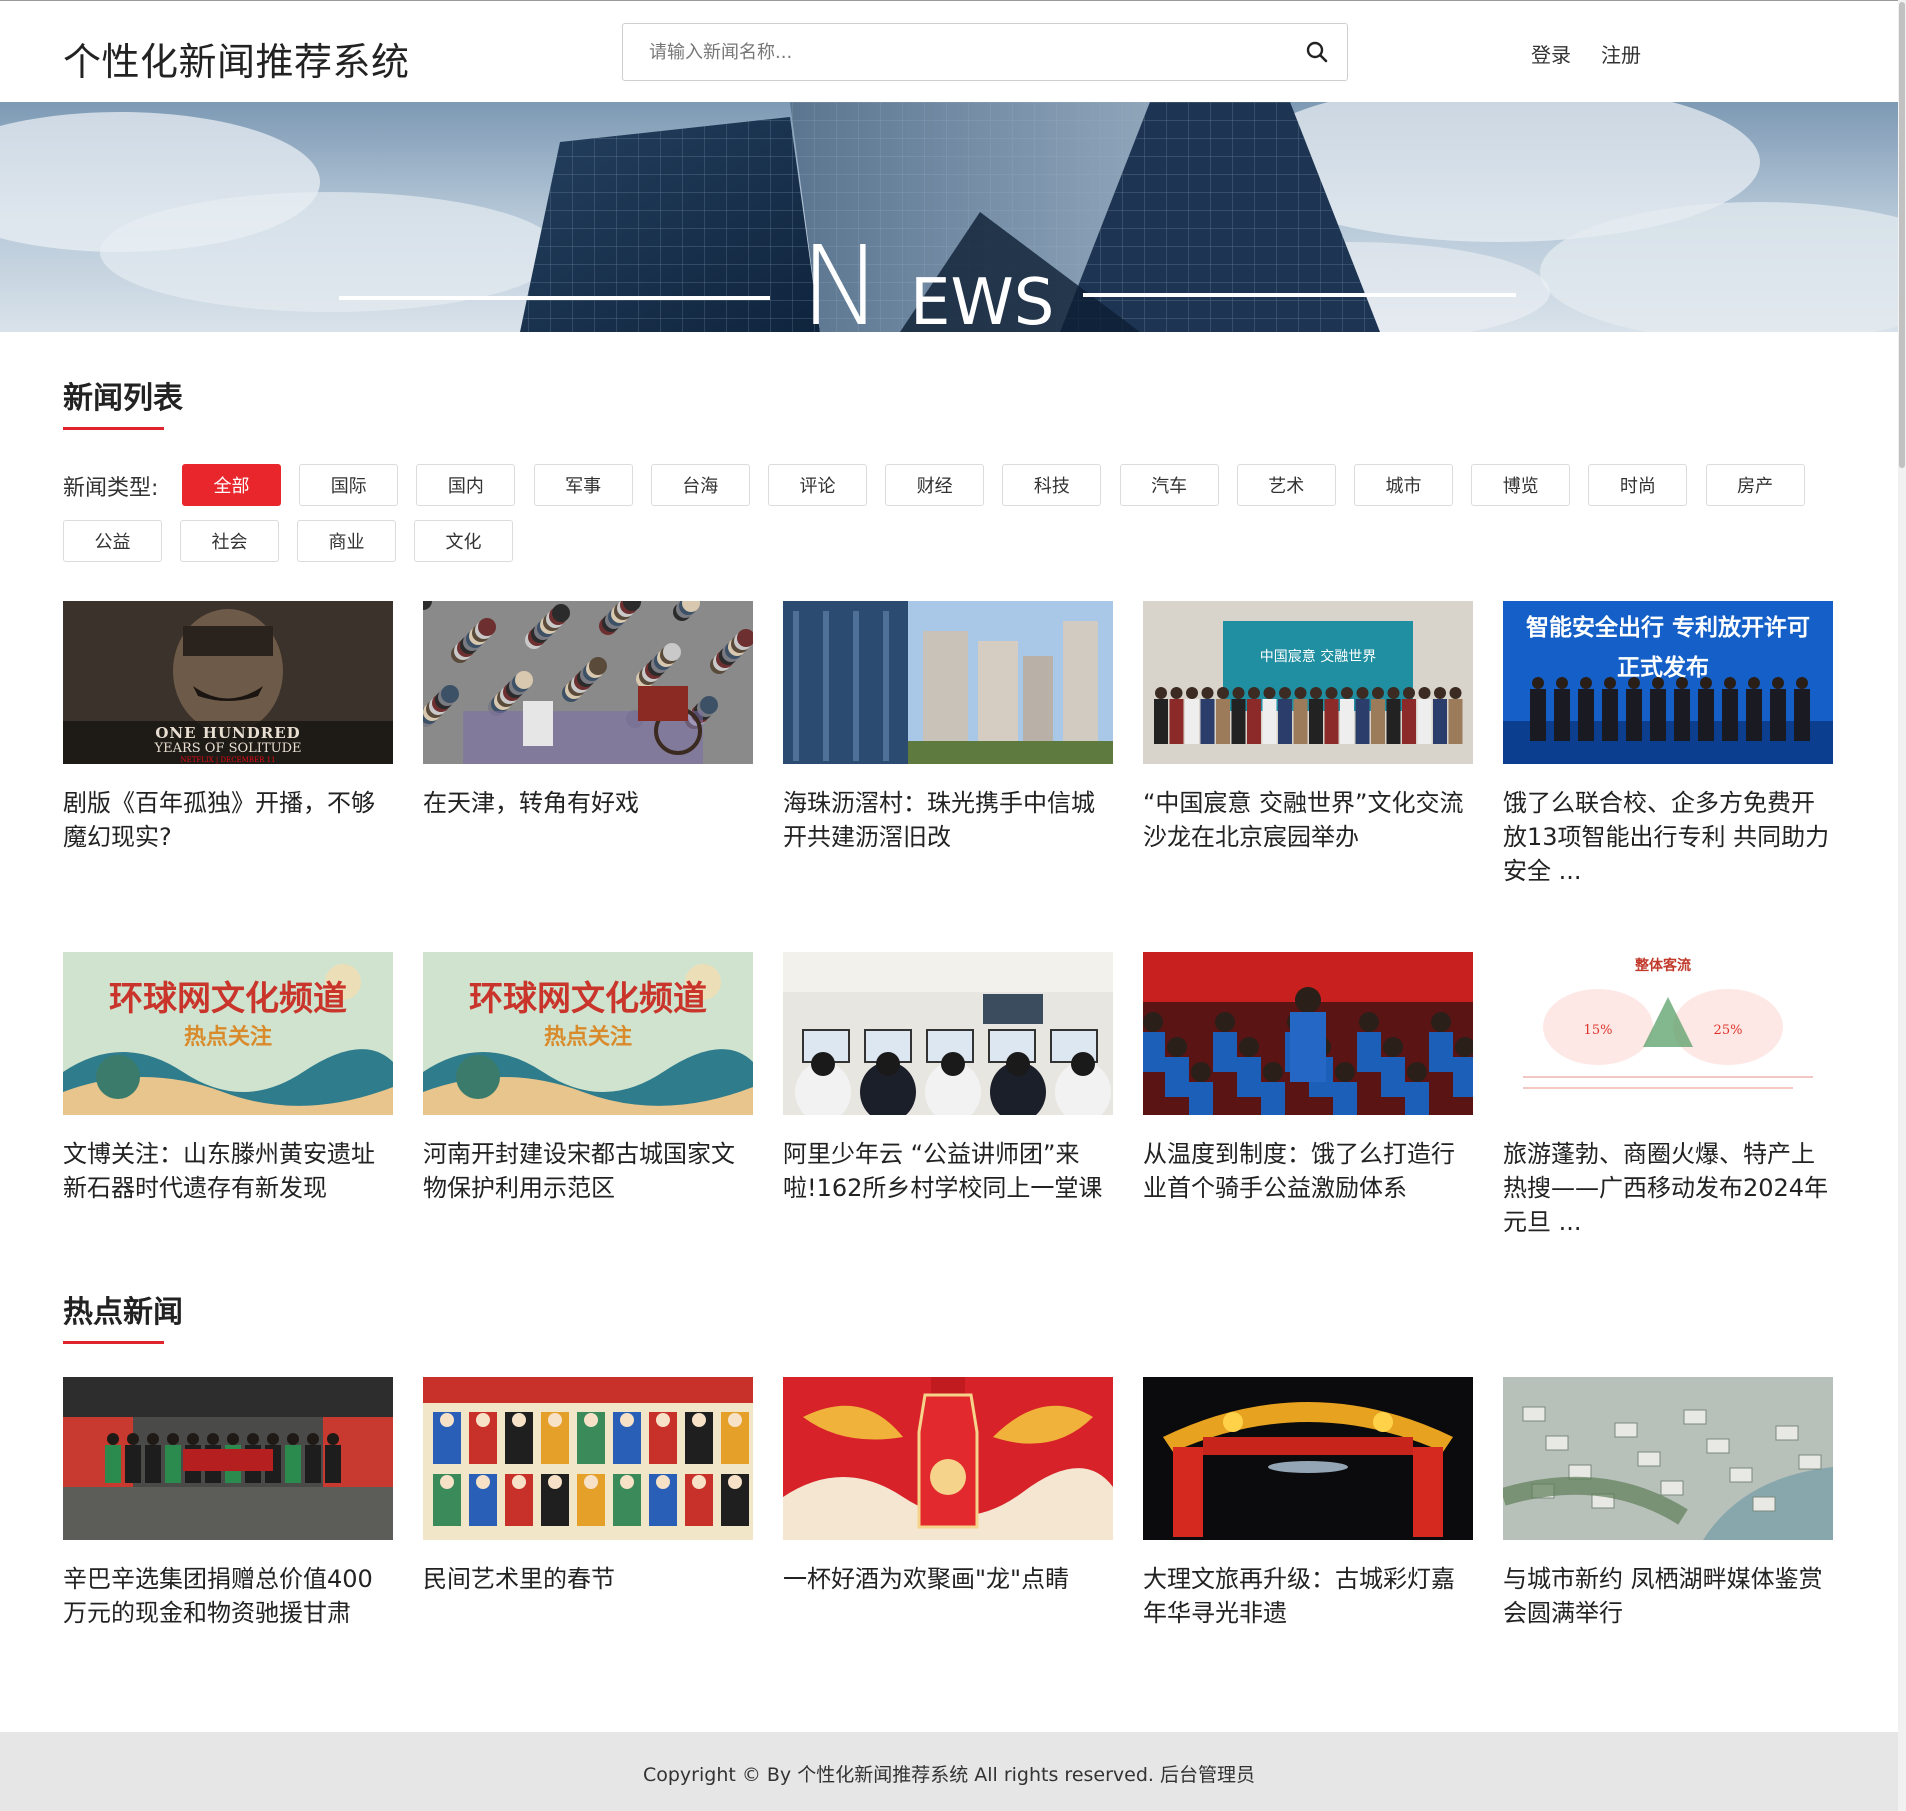 The image size is (1906, 1811). What do you see at coordinates (228, 1171) in the screenshot?
I see `news-title: 文博关注：山东滕州黄安遗址新石器时代遗存有新发现` at bounding box center [228, 1171].